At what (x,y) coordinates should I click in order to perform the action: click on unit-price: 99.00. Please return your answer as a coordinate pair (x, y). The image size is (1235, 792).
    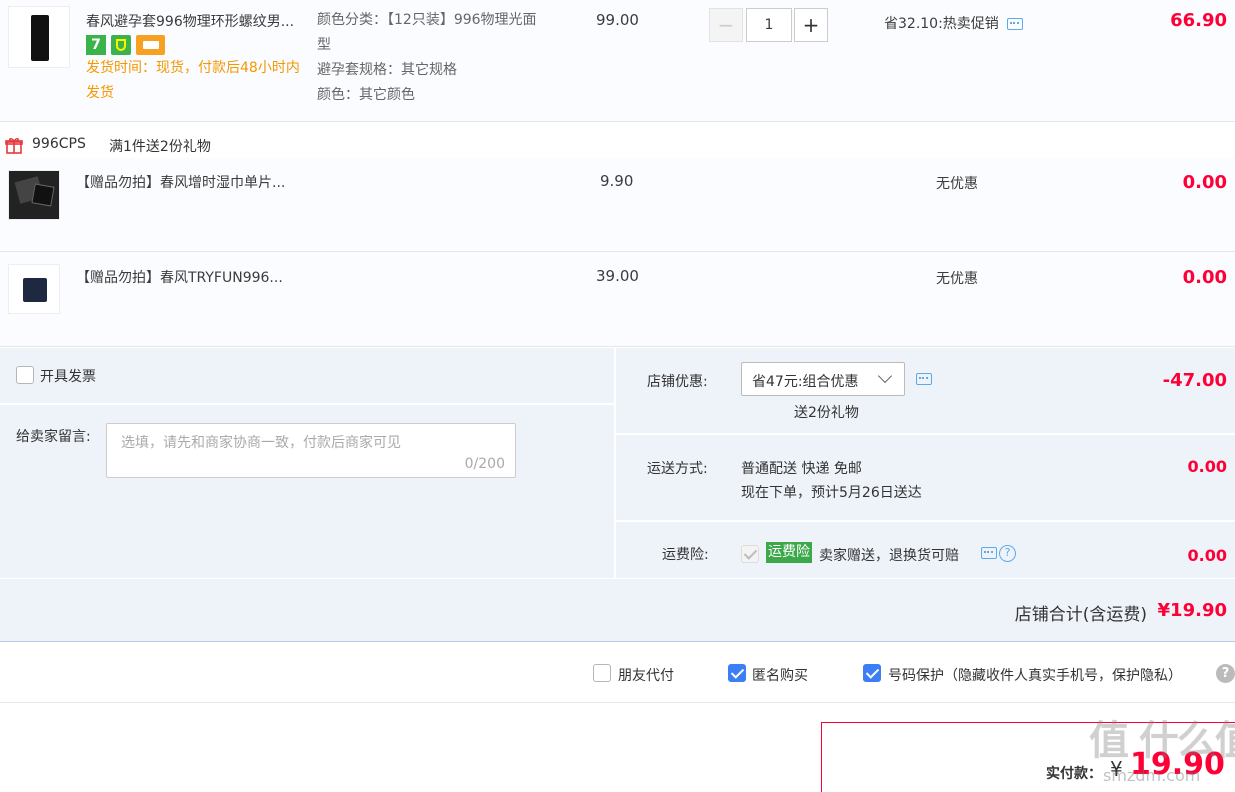
    Looking at the image, I should click on (617, 20).